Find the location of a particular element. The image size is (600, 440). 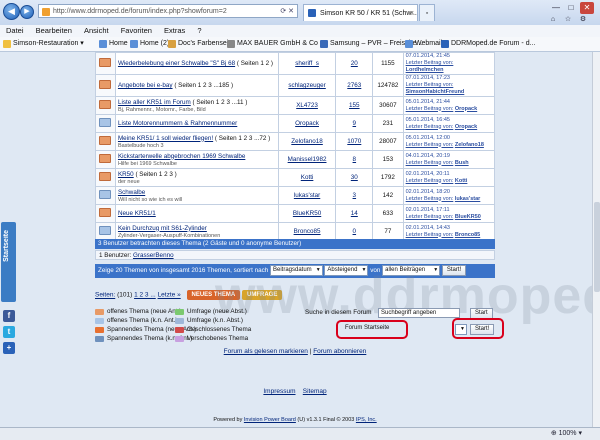

topic-status-icon is located at coordinates (105, 194).